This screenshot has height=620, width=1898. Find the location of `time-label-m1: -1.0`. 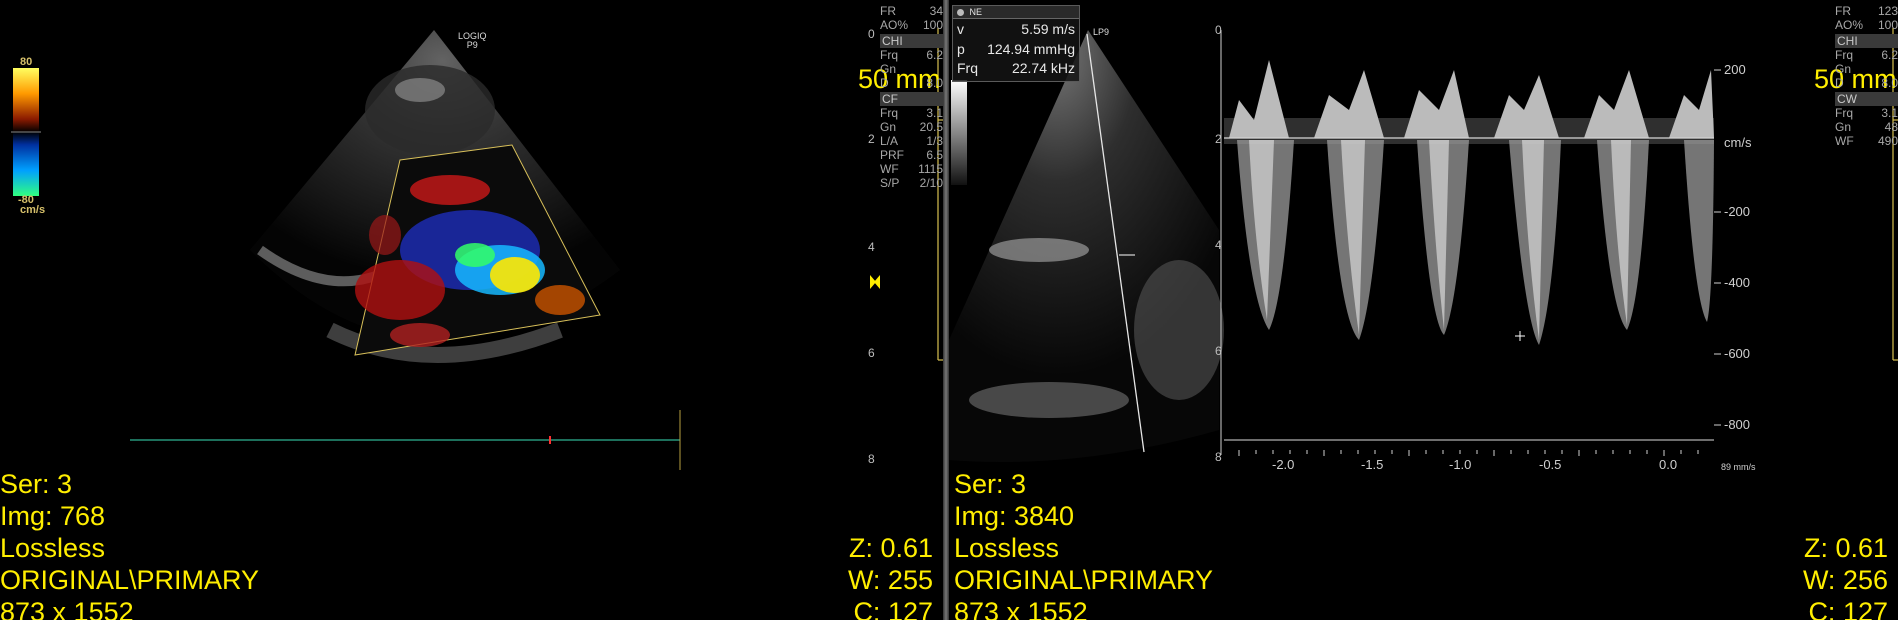

time-label-m1: -1.0 is located at coordinates (1460, 464).